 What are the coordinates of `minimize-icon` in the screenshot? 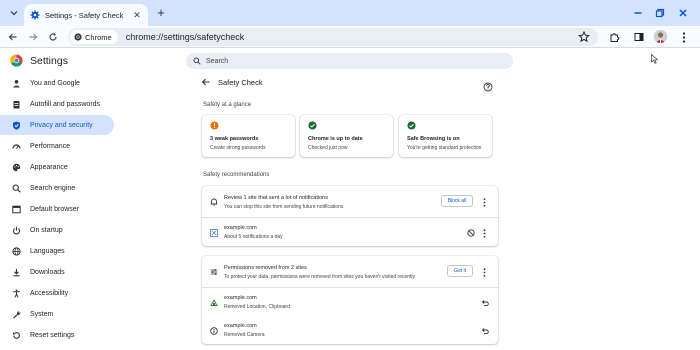 It's located at (638, 13).